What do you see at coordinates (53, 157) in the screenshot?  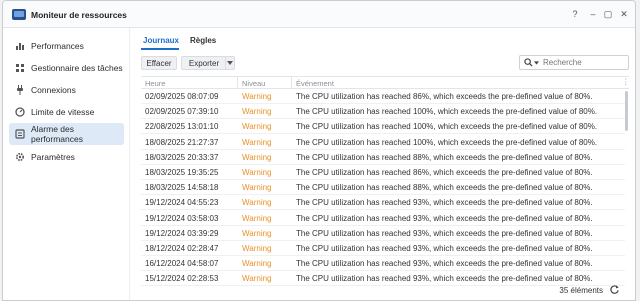 I see `sidebar-item-label: Paramètres` at bounding box center [53, 157].